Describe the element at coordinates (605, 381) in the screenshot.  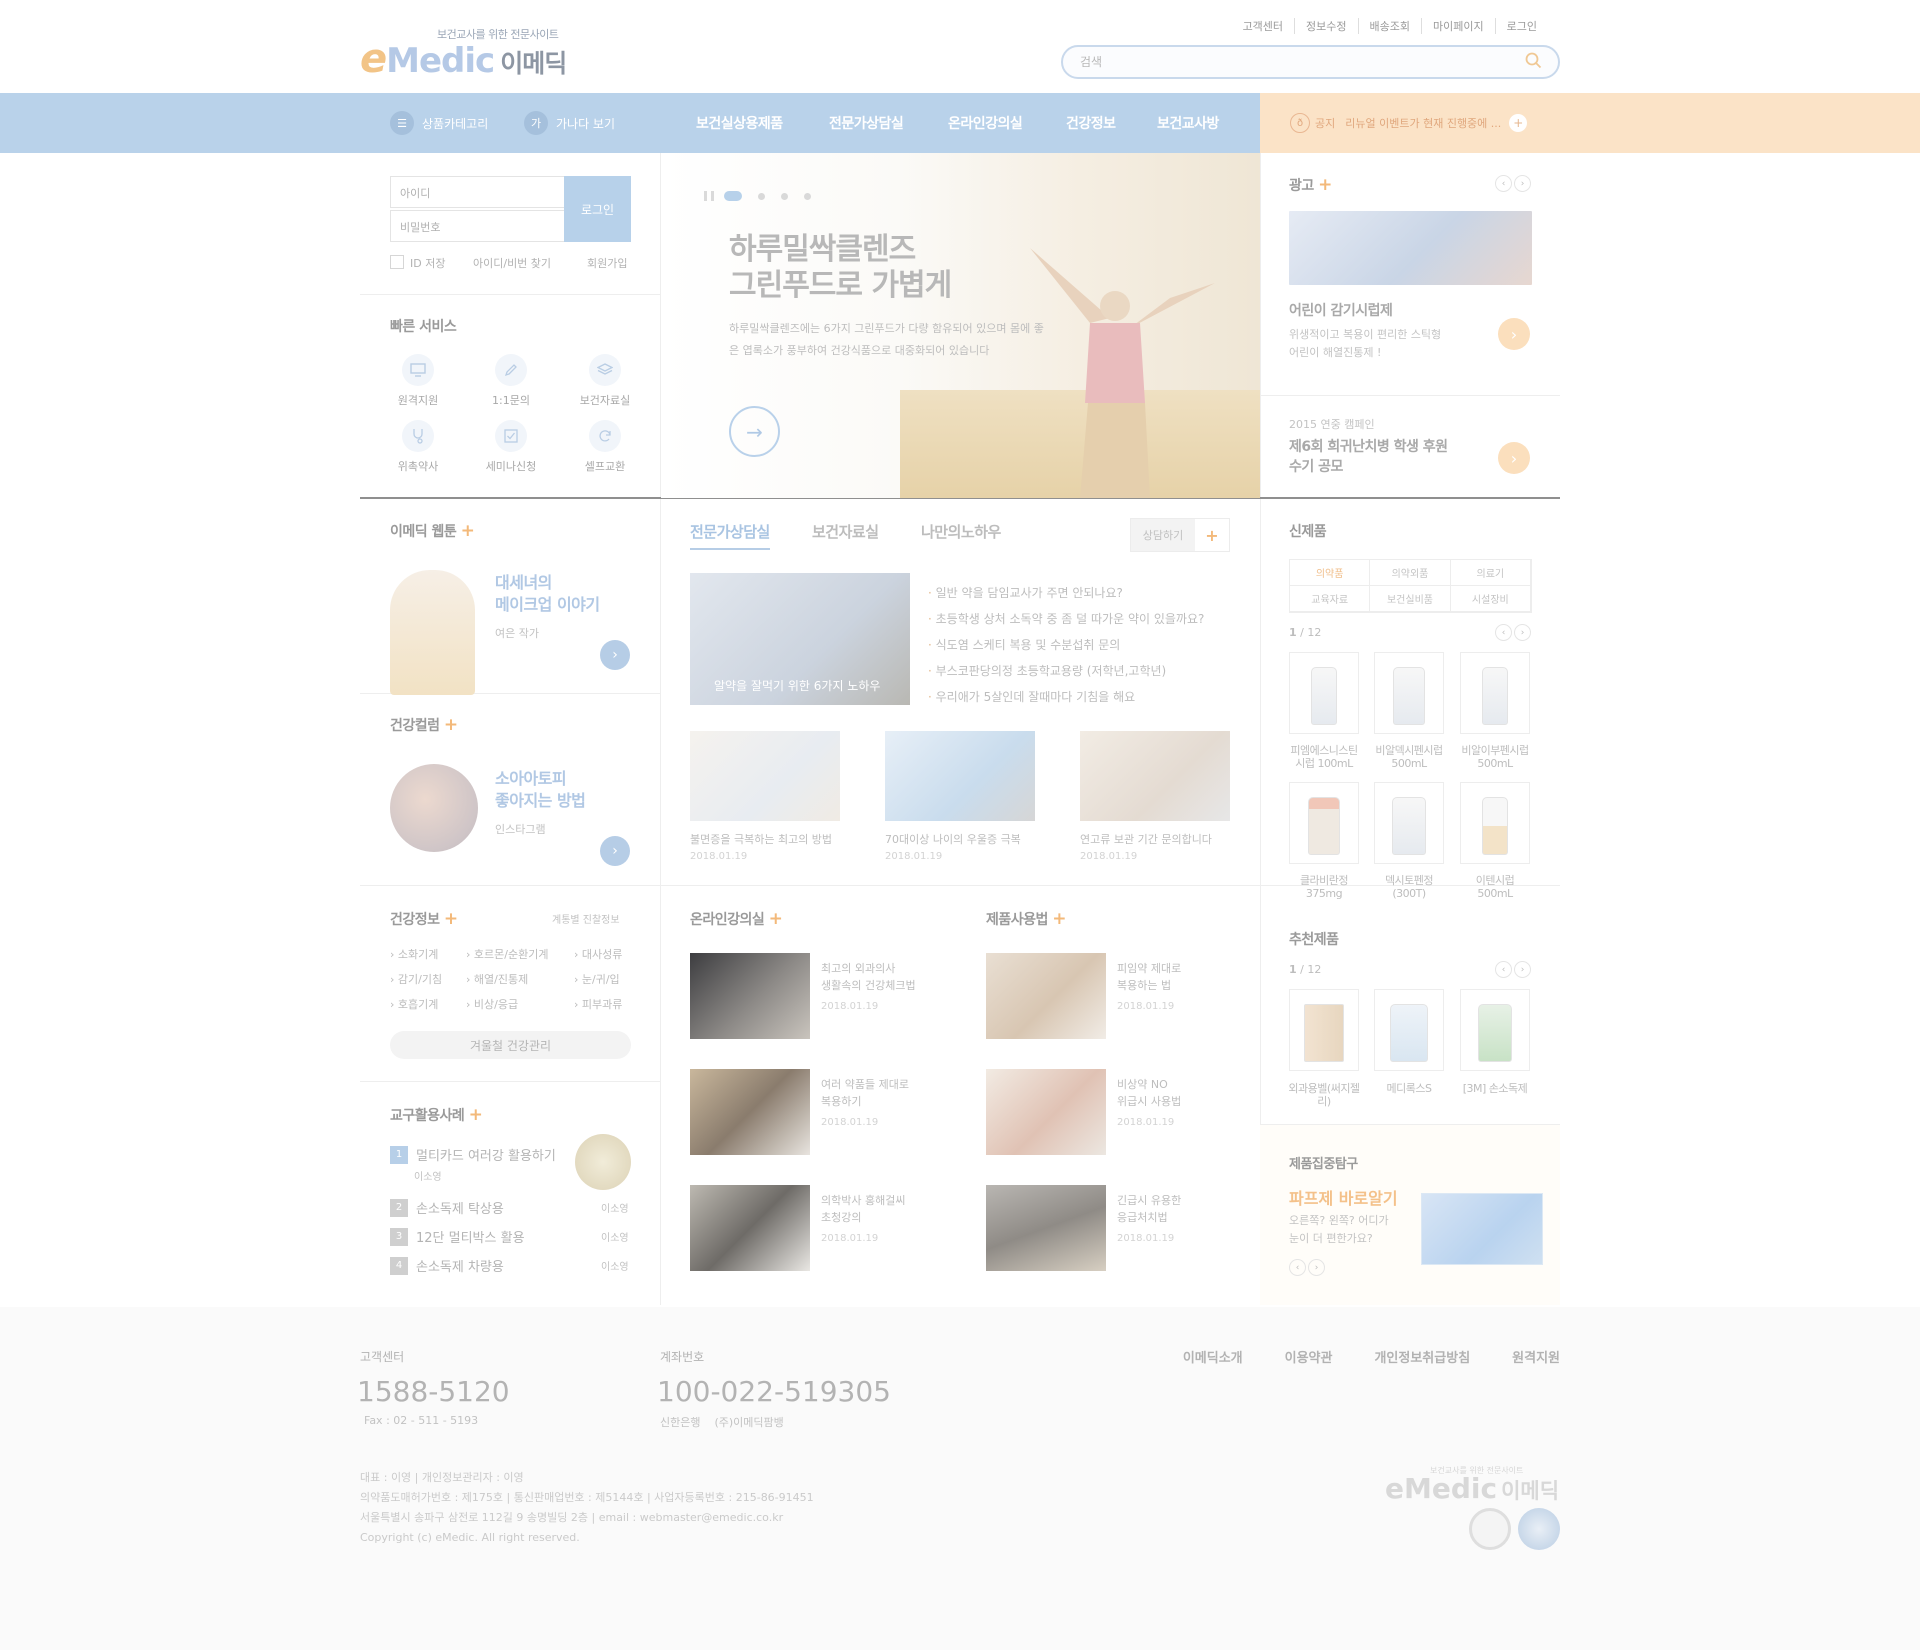
I see `quick-archive: 보건자료실` at that location.